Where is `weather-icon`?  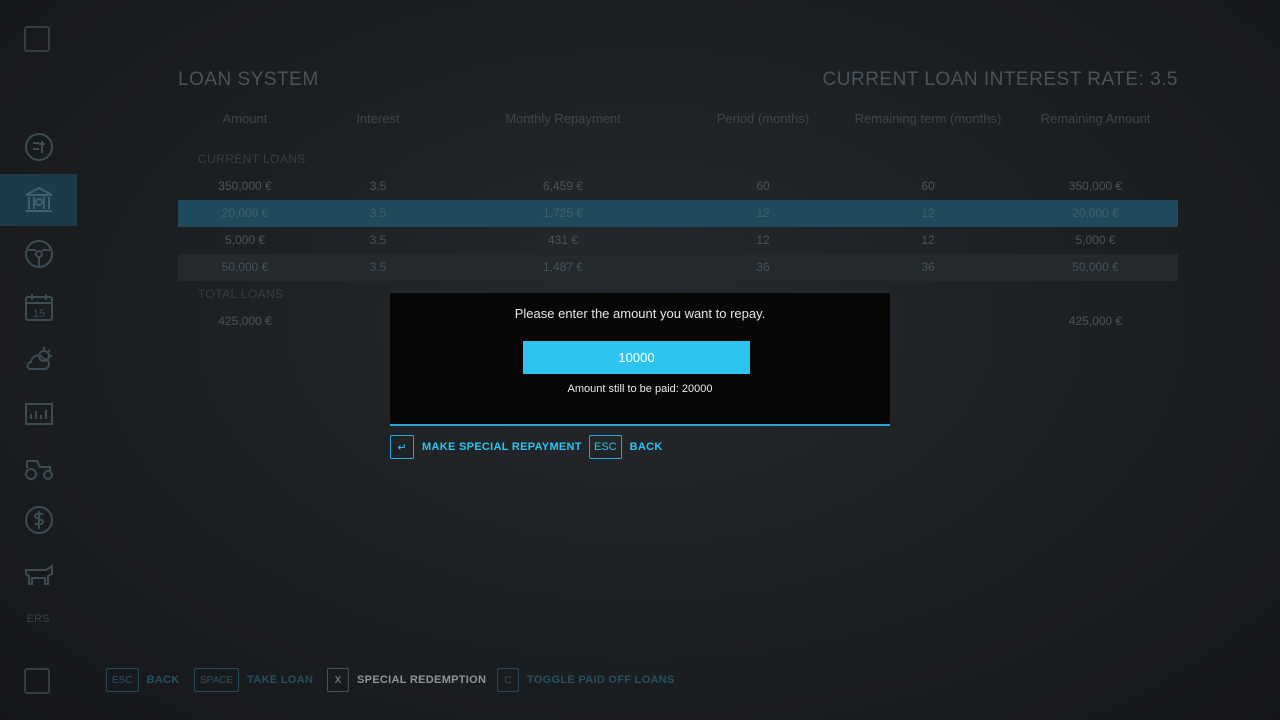 weather-icon is located at coordinates (39, 358).